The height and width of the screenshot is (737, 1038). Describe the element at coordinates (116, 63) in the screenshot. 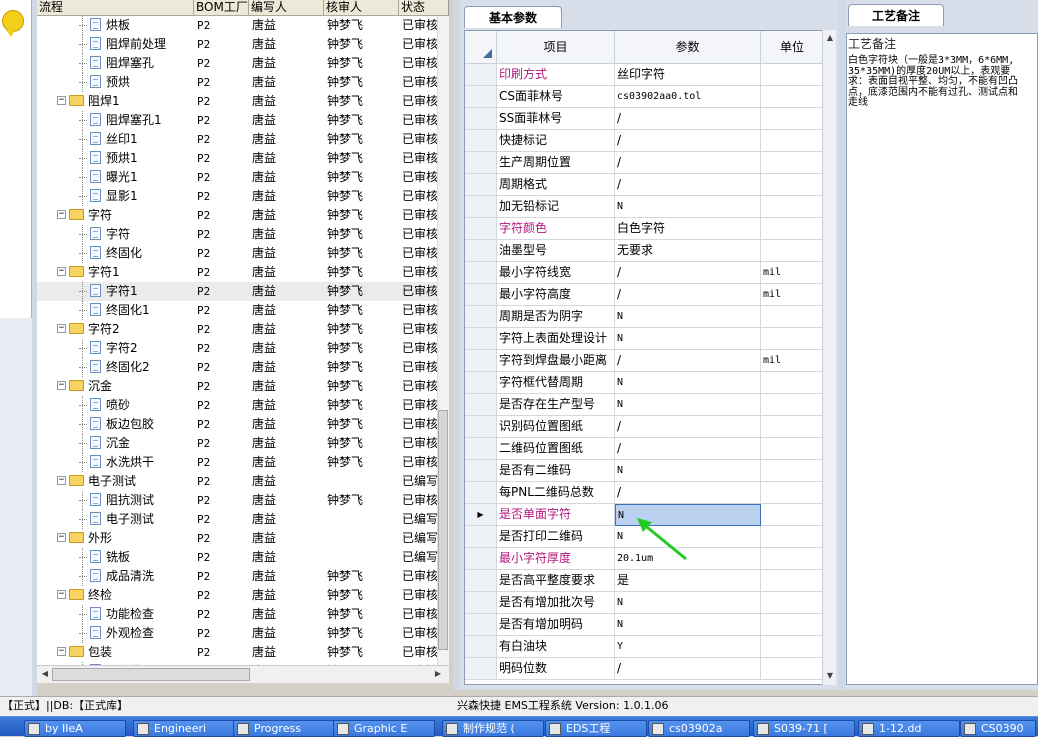

I see `tree-node: 阻焊塞孔` at that location.